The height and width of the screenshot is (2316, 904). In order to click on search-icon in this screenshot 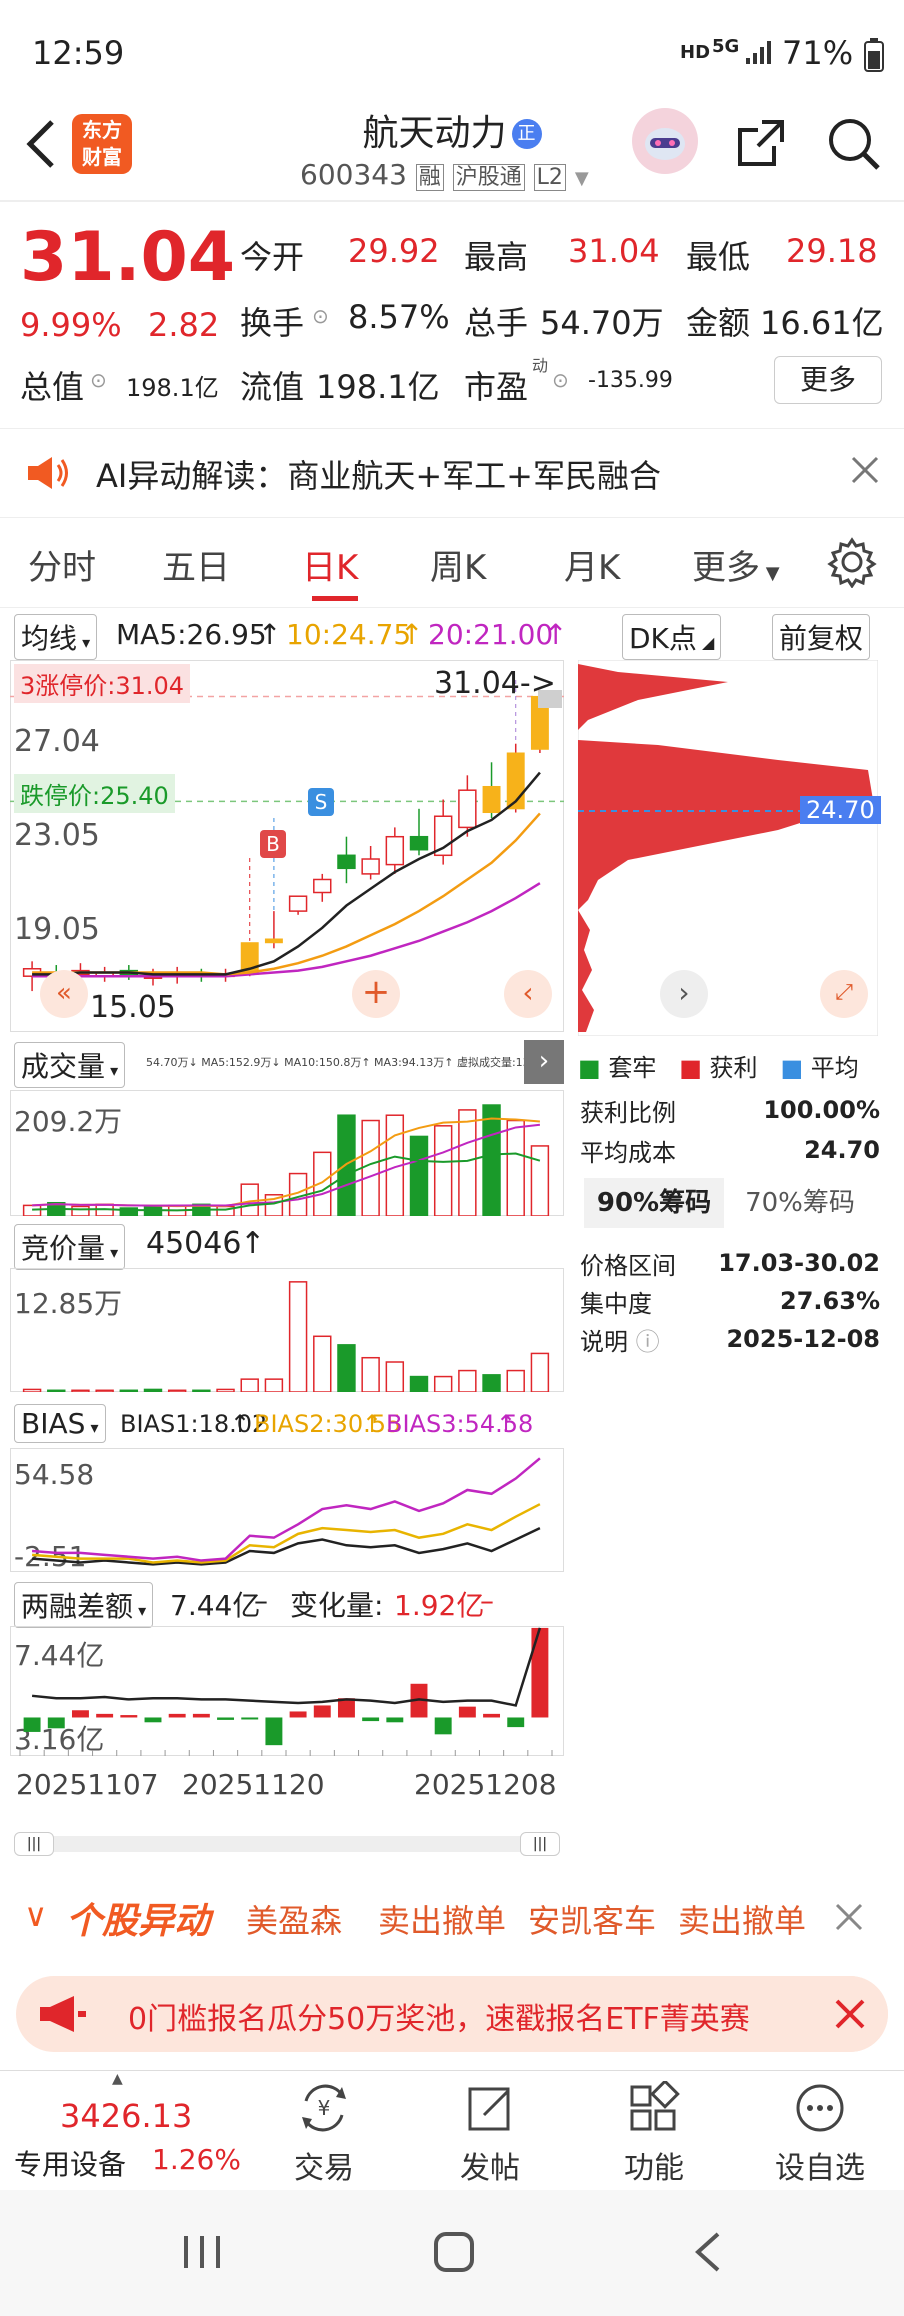, I will do `click(854, 144)`.